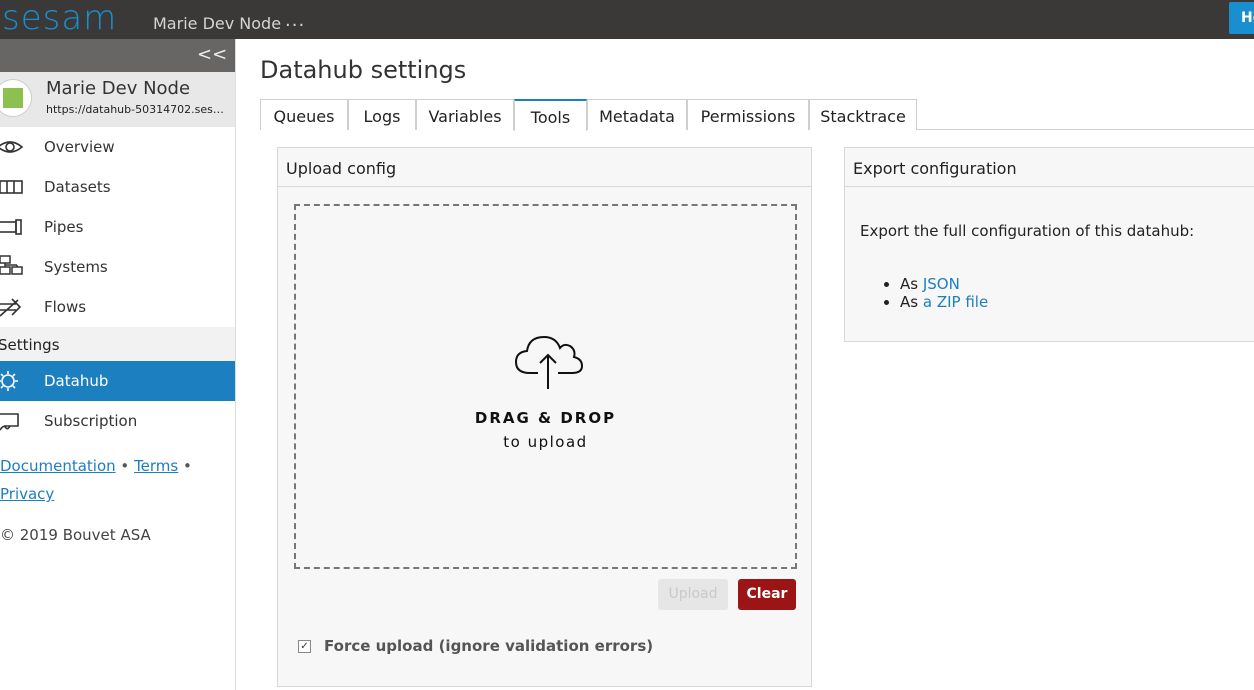  What do you see at coordinates (545, 442) in the screenshot?
I see `dropzone-subtitle: to upload` at bounding box center [545, 442].